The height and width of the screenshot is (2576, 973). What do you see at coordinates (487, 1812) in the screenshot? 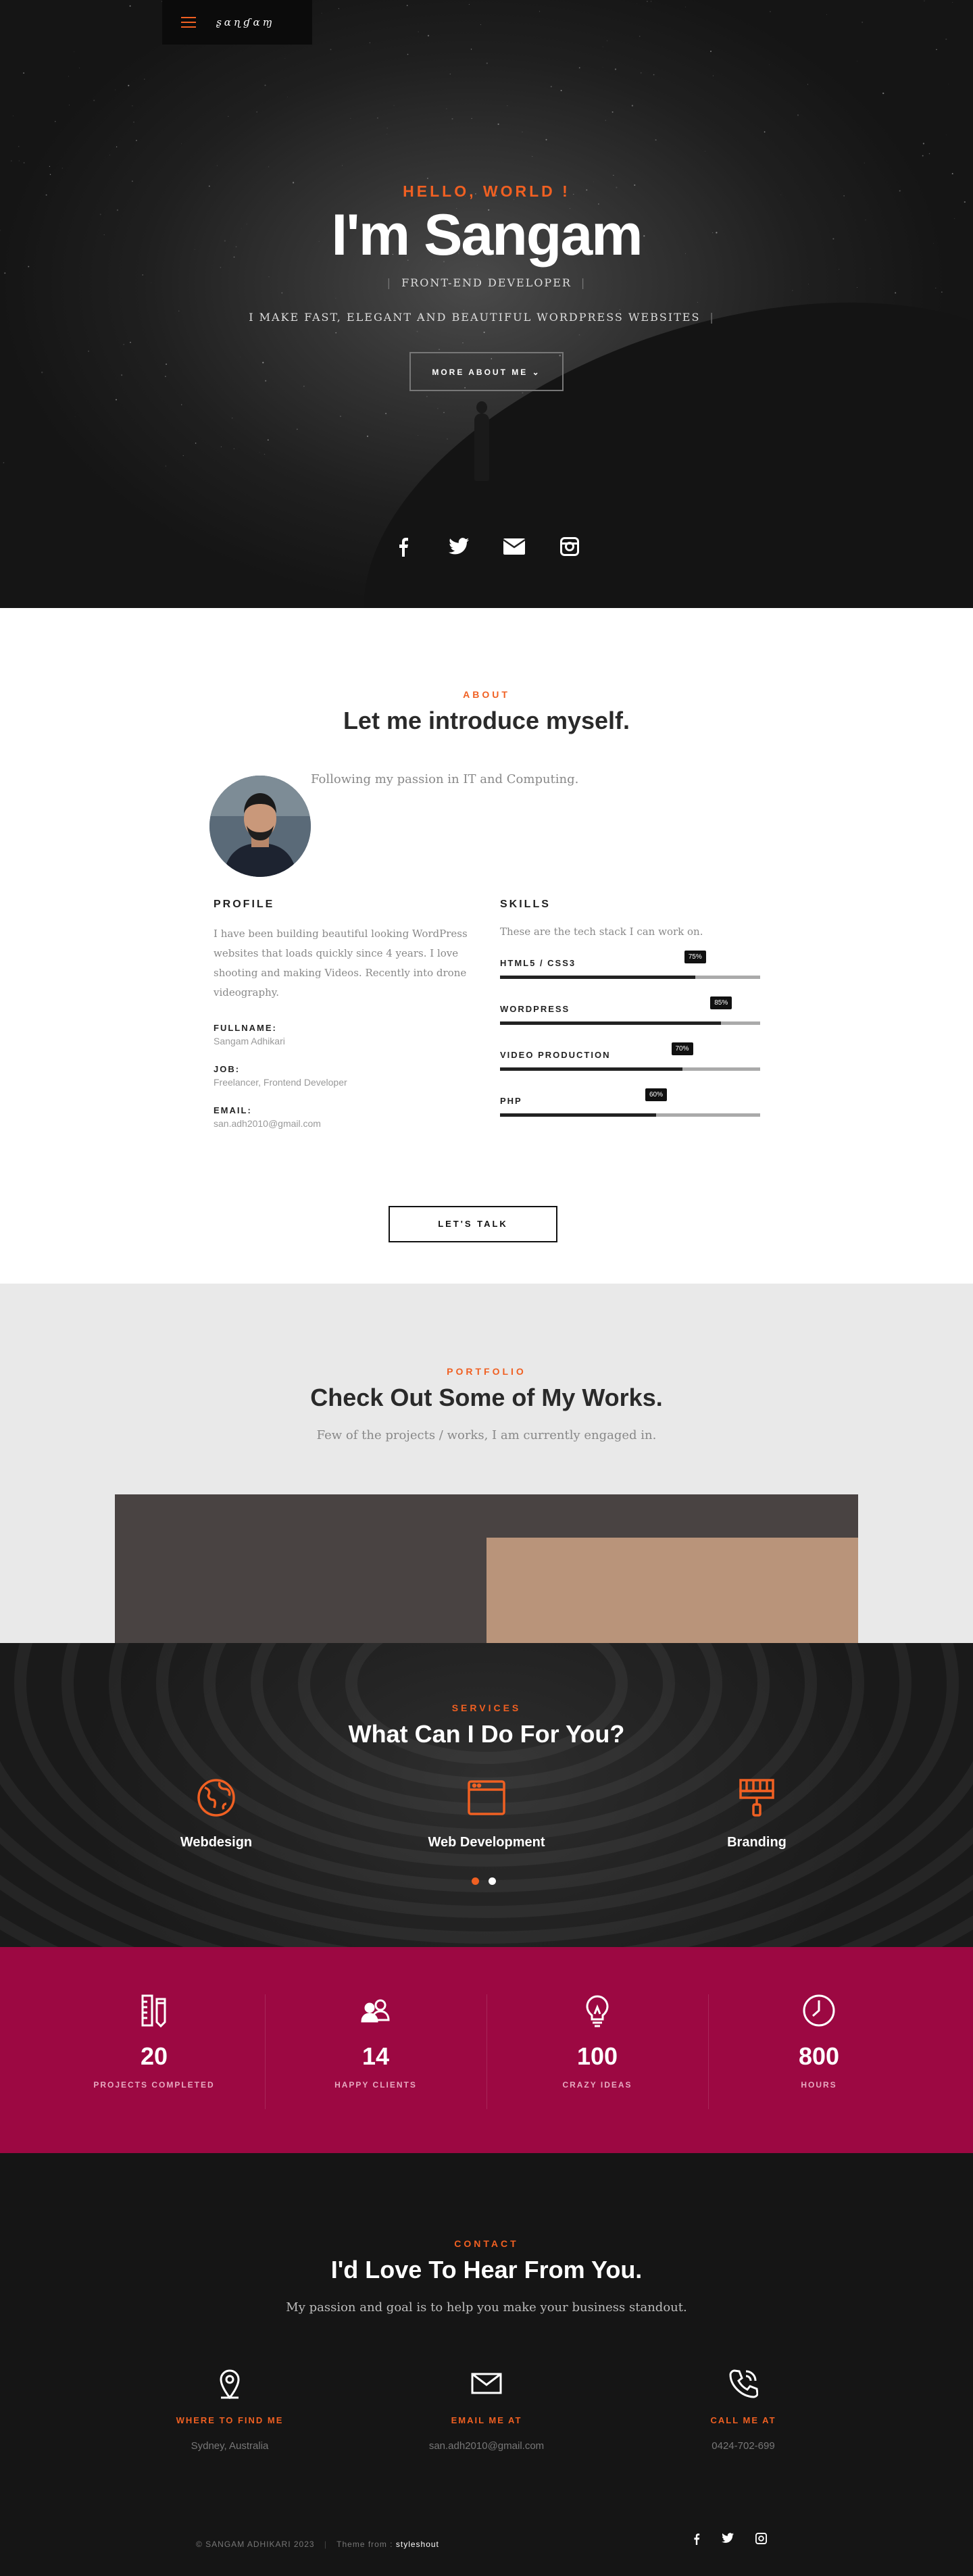
I see `service-web-development: Web Development` at bounding box center [487, 1812].